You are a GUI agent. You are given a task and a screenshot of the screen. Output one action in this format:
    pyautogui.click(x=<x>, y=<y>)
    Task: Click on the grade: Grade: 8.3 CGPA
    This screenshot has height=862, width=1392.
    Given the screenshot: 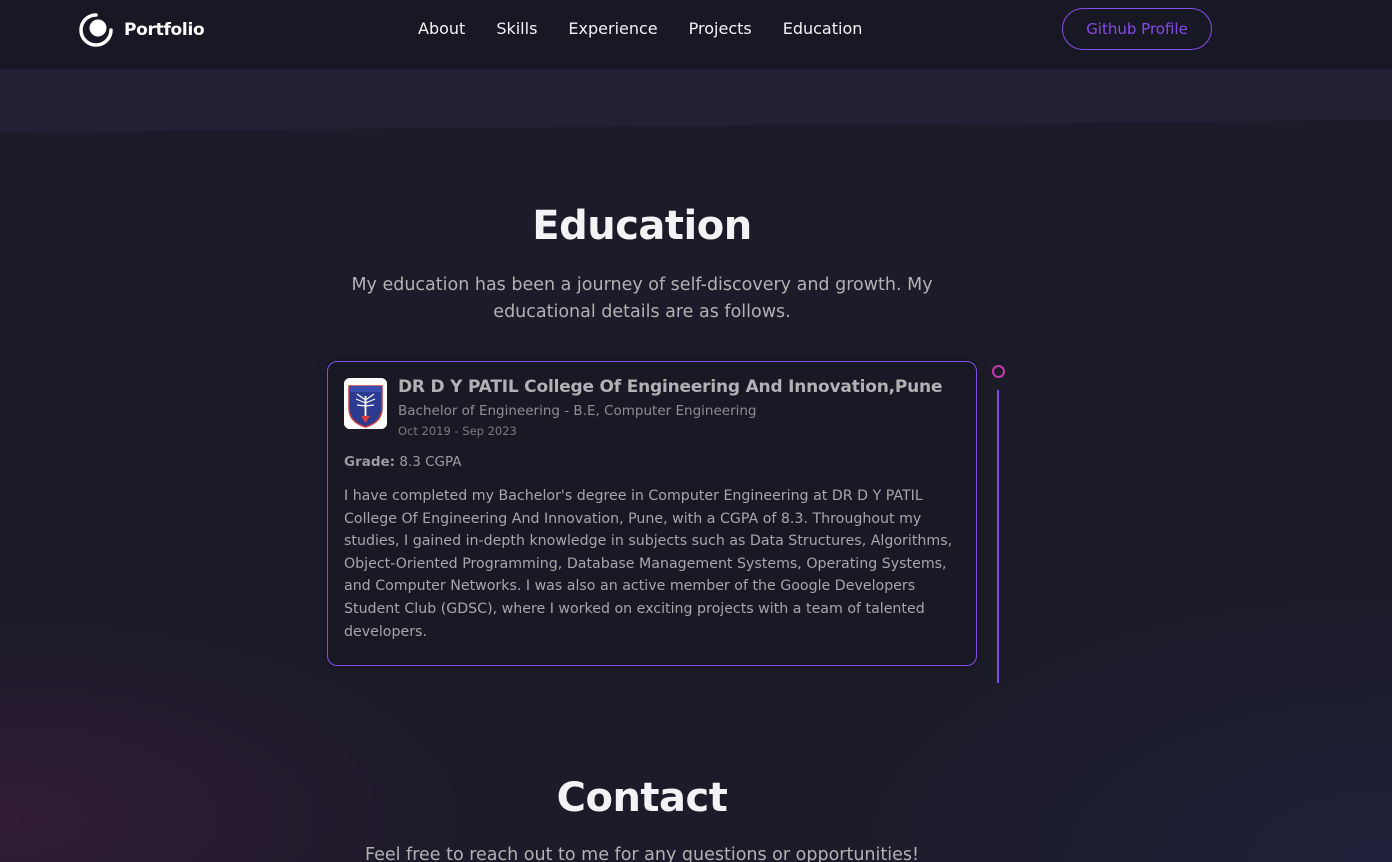 What is the action you would take?
    pyautogui.click(x=403, y=462)
    